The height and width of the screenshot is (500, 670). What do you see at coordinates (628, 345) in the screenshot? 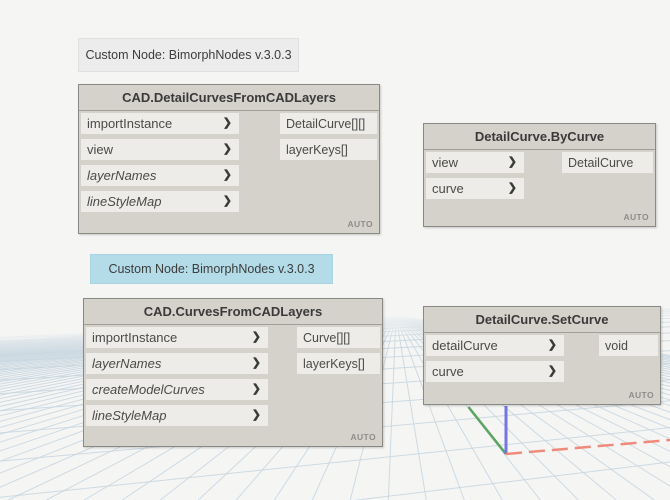
I see `output-port-void: void` at bounding box center [628, 345].